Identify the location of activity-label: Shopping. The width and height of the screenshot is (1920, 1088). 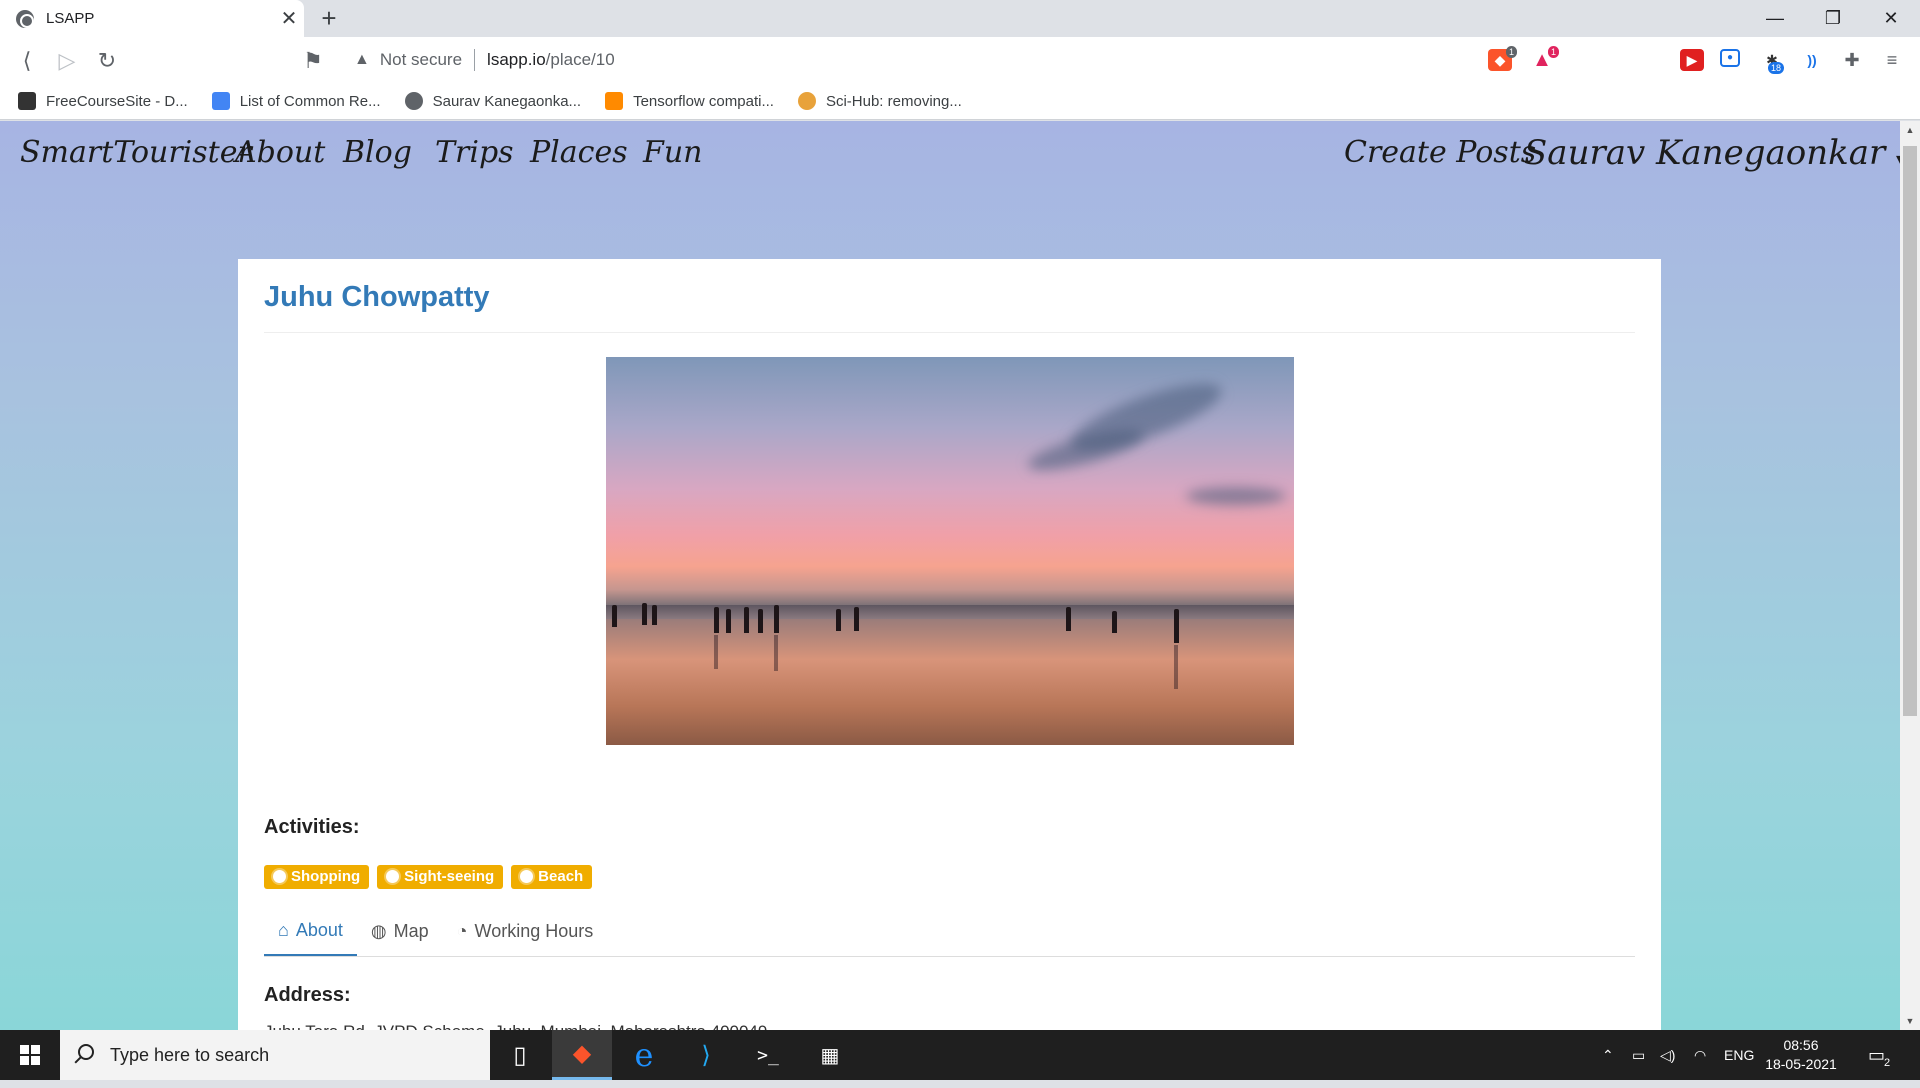
(326, 876).